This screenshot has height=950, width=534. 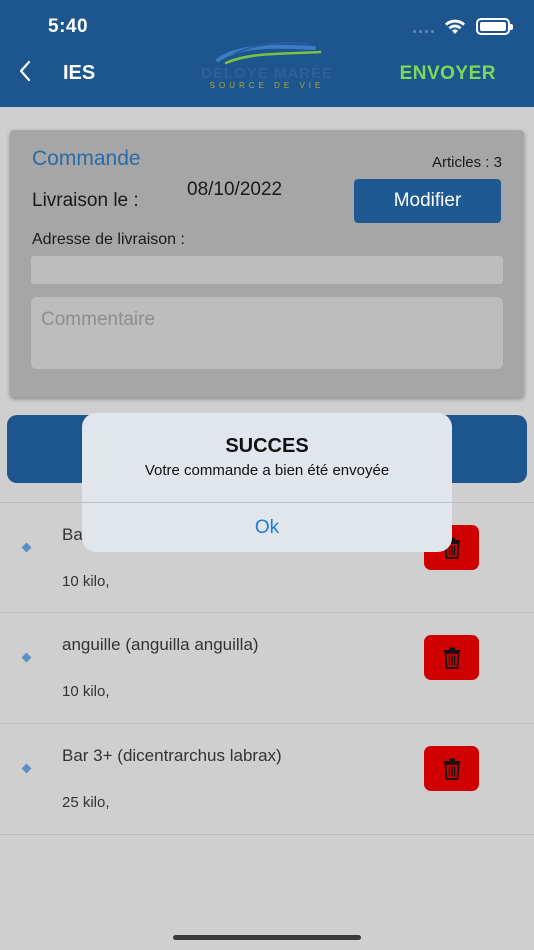 What do you see at coordinates (427, 201) in the screenshot?
I see `modify-date-button: Modifier` at bounding box center [427, 201].